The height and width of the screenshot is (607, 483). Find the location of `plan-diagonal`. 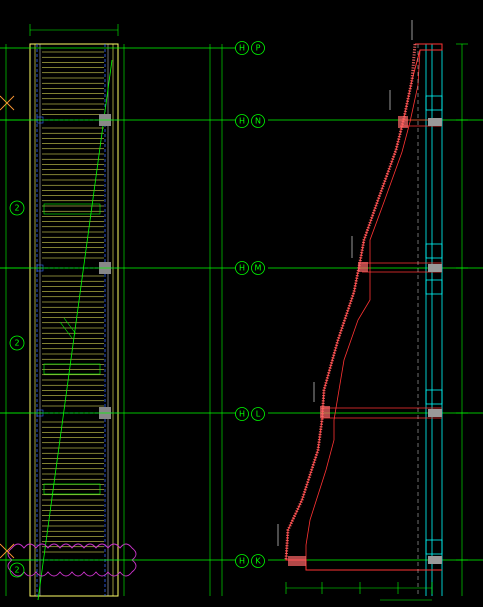

plan-diagonal is located at coordinates (75, 330).